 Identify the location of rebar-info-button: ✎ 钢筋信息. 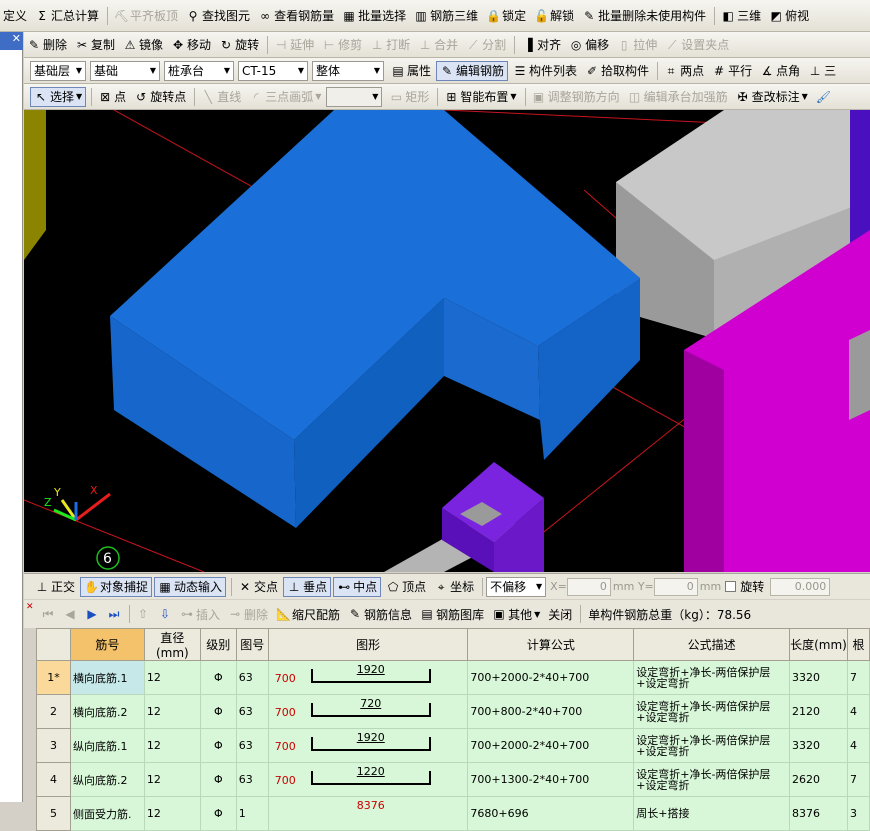
(380, 614).